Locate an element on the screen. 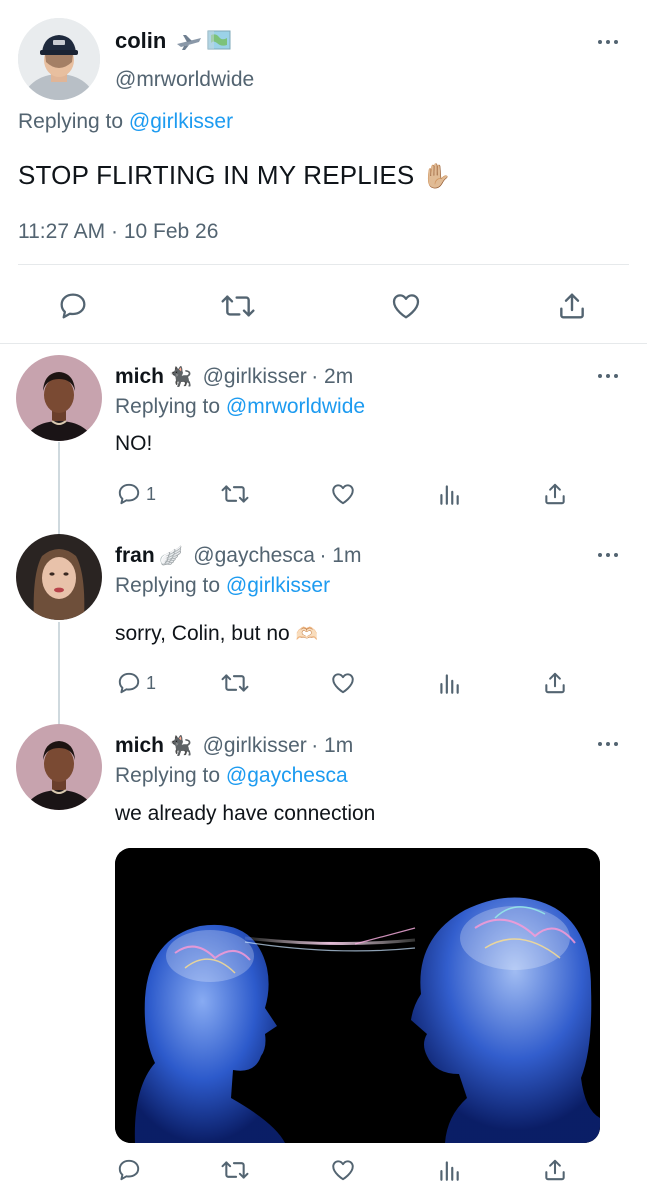 The height and width of the screenshot is (1200, 647). author-name: colin is located at coordinates (140, 41).